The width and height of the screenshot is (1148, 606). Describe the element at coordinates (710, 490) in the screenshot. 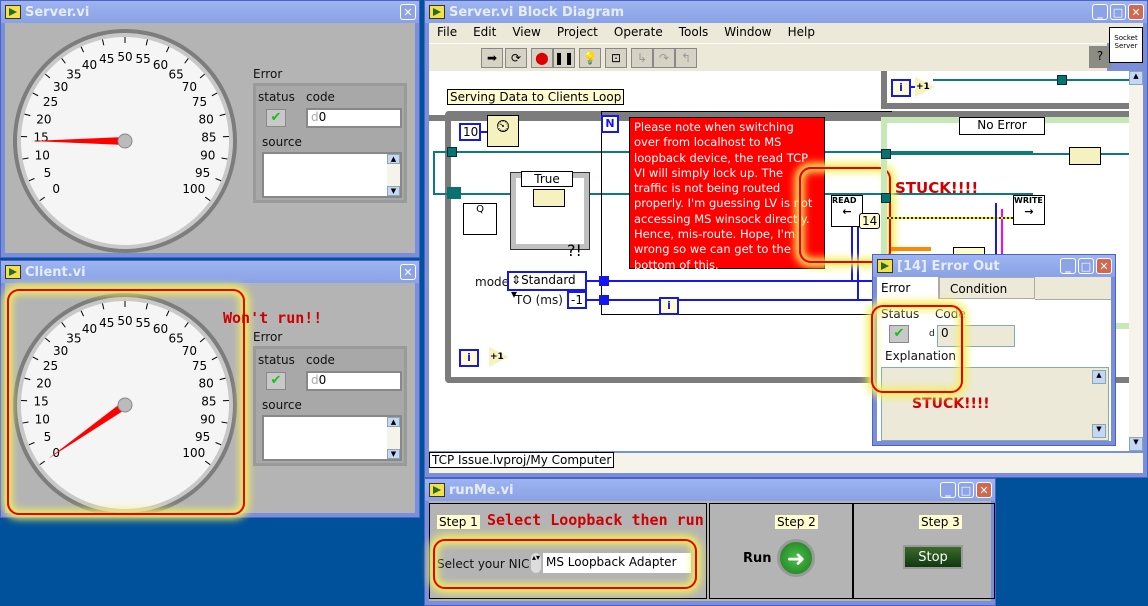

I see `runme-titlebar: runMe.vi _ □ ✕` at that location.